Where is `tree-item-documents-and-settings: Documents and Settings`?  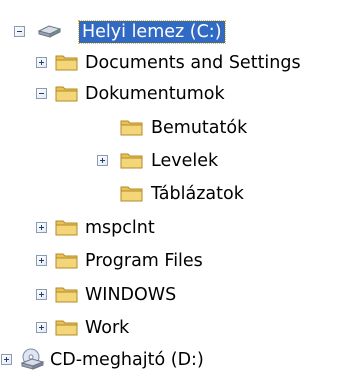 tree-item-documents-and-settings: Documents and Settings is located at coordinates (177, 64).